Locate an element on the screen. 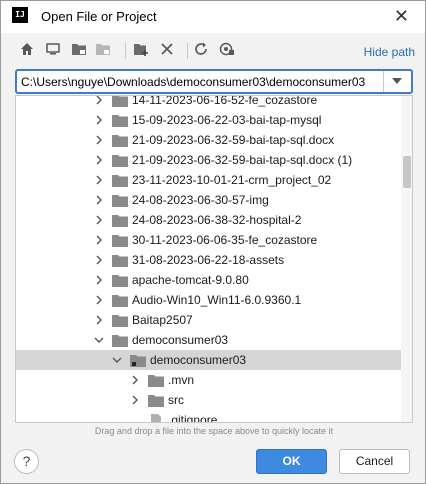 This screenshot has width=426, height=484. tree-folder-row: 24-08-2023-06-38-32-hospital-2 is located at coordinates (209, 220).